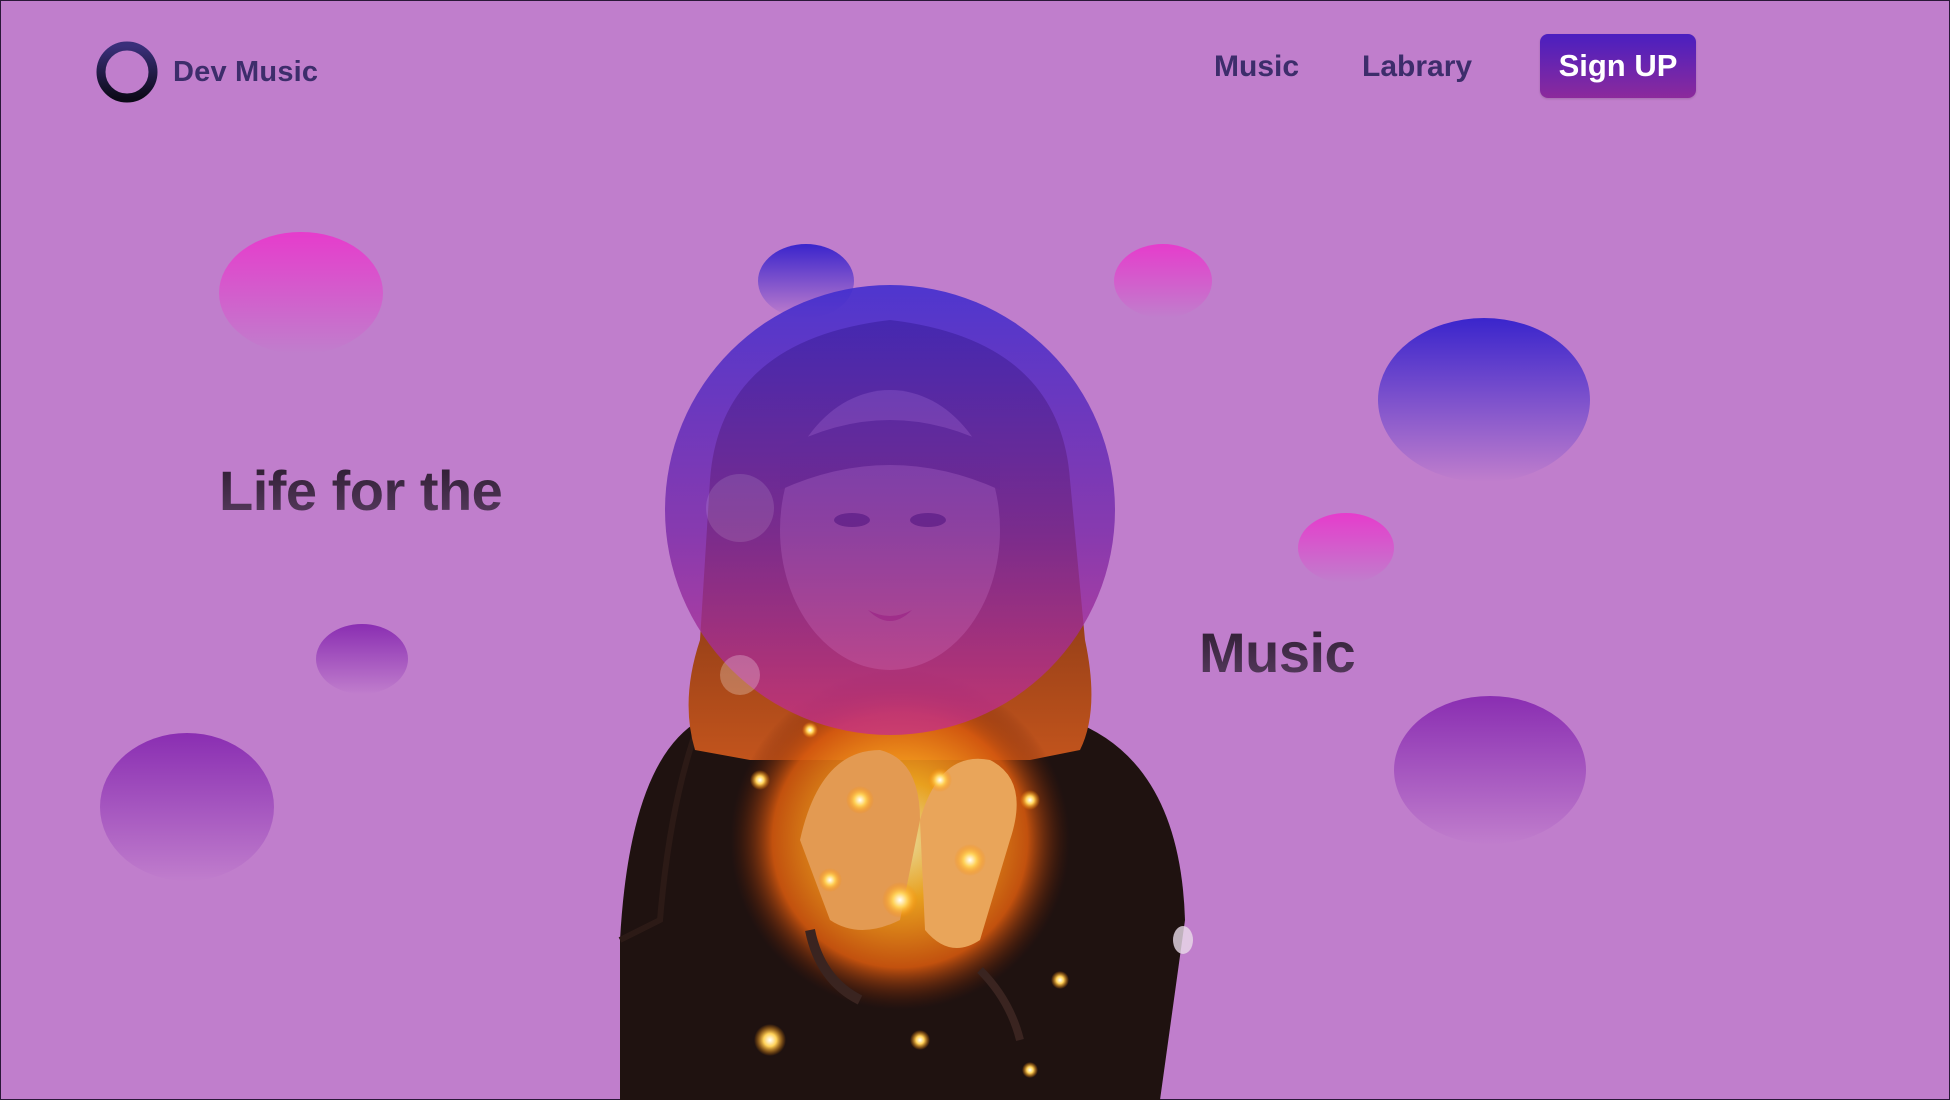  I want to click on nav-link-music: Music, so click(1256, 67).